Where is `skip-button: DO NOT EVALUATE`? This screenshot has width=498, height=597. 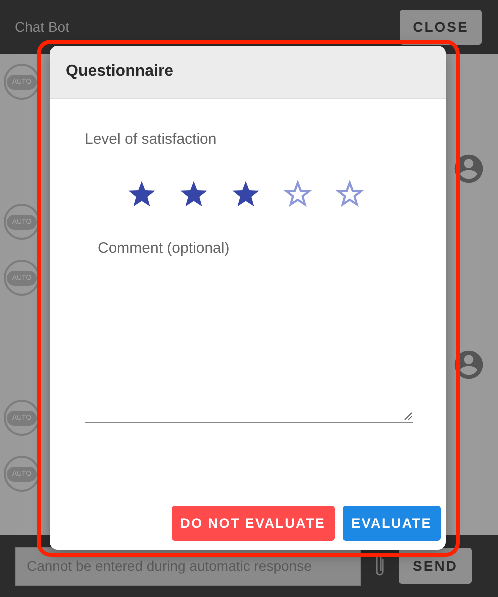 skip-button: DO NOT EVALUATE is located at coordinates (253, 523).